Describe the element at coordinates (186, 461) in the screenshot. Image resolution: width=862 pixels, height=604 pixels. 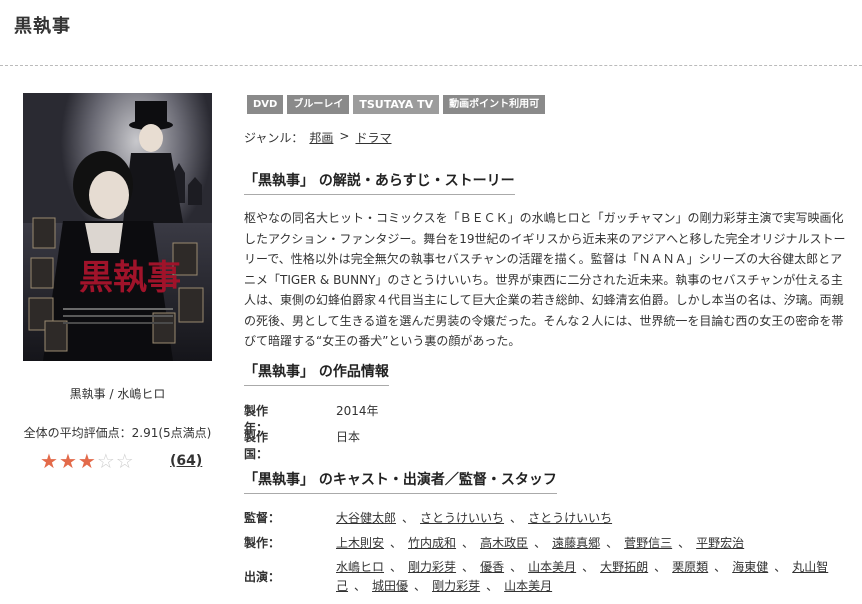
I see `review-count-link: (64)` at that location.